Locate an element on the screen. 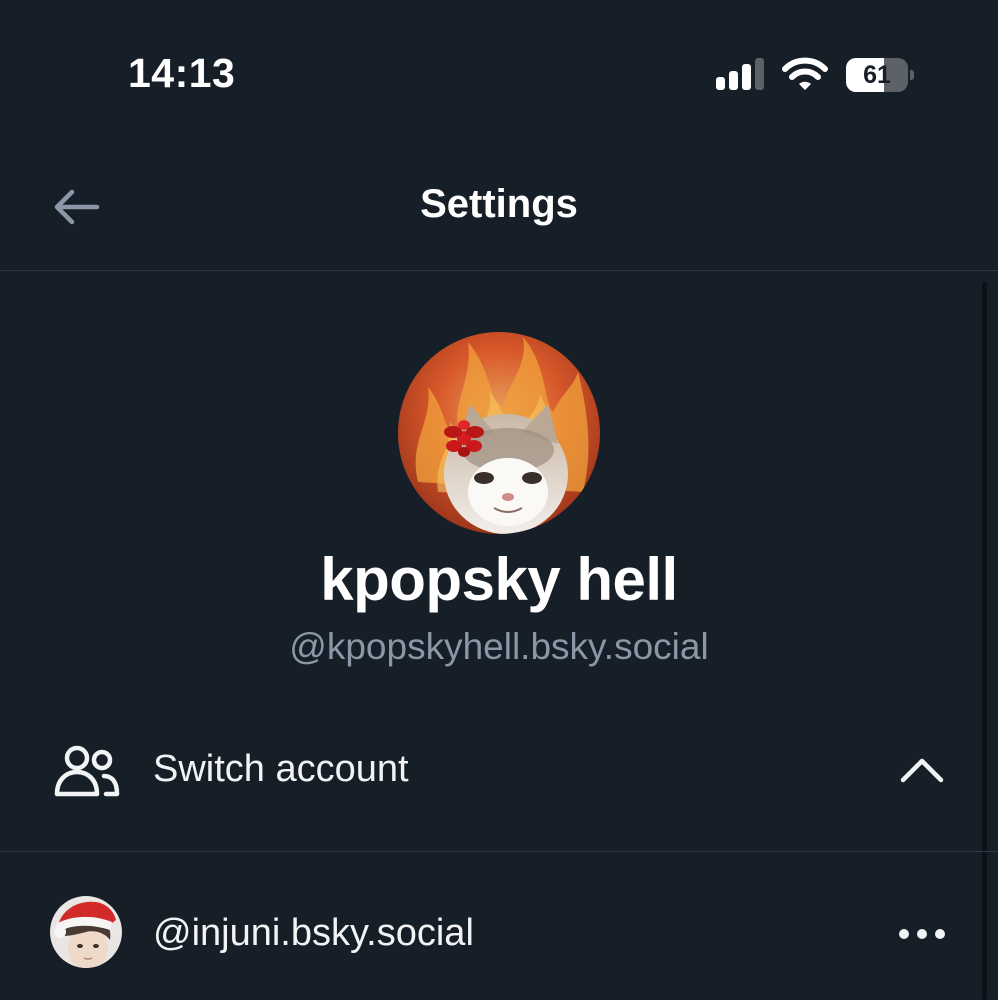 Image resolution: width=998 pixels, height=1000 pixels. santa-hat-avatar-image is located at coordinates (86, 932).